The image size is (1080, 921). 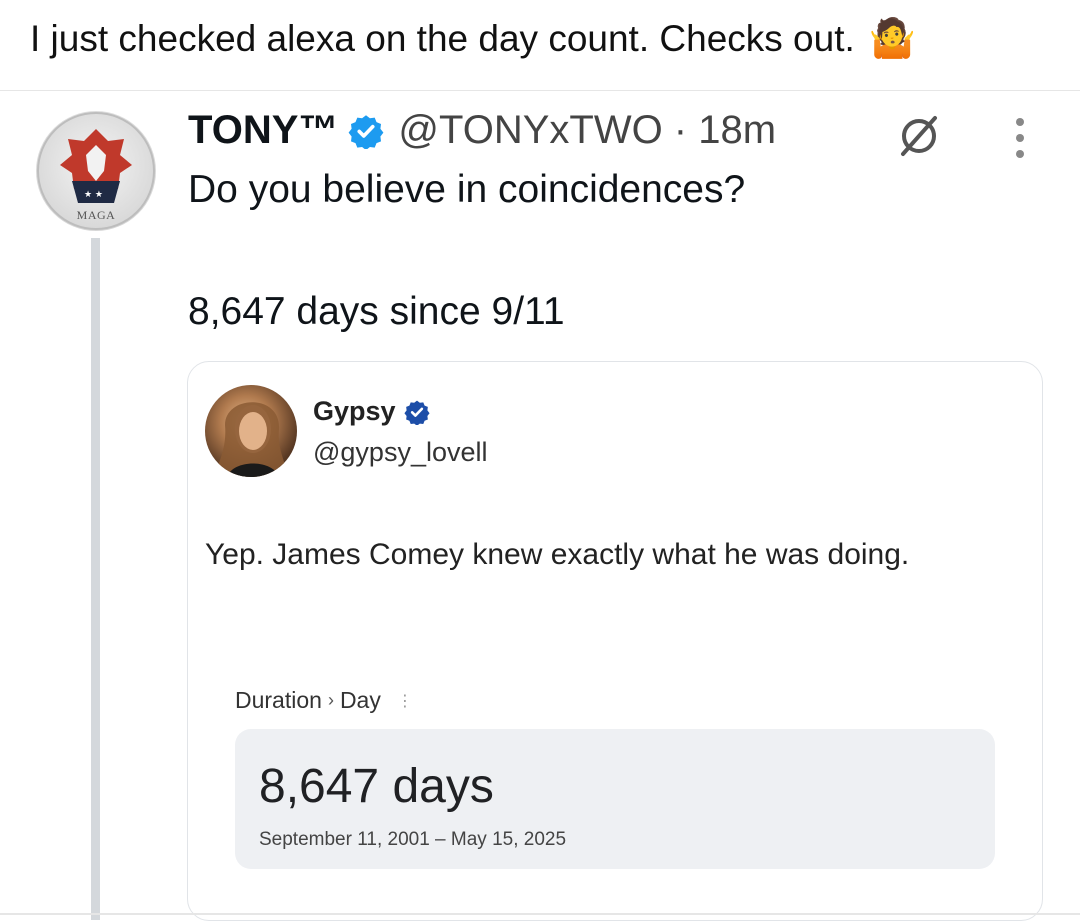 I want to click on tweet-text-line1: Do you believe in coincidences?, so click(x=467, y=189).